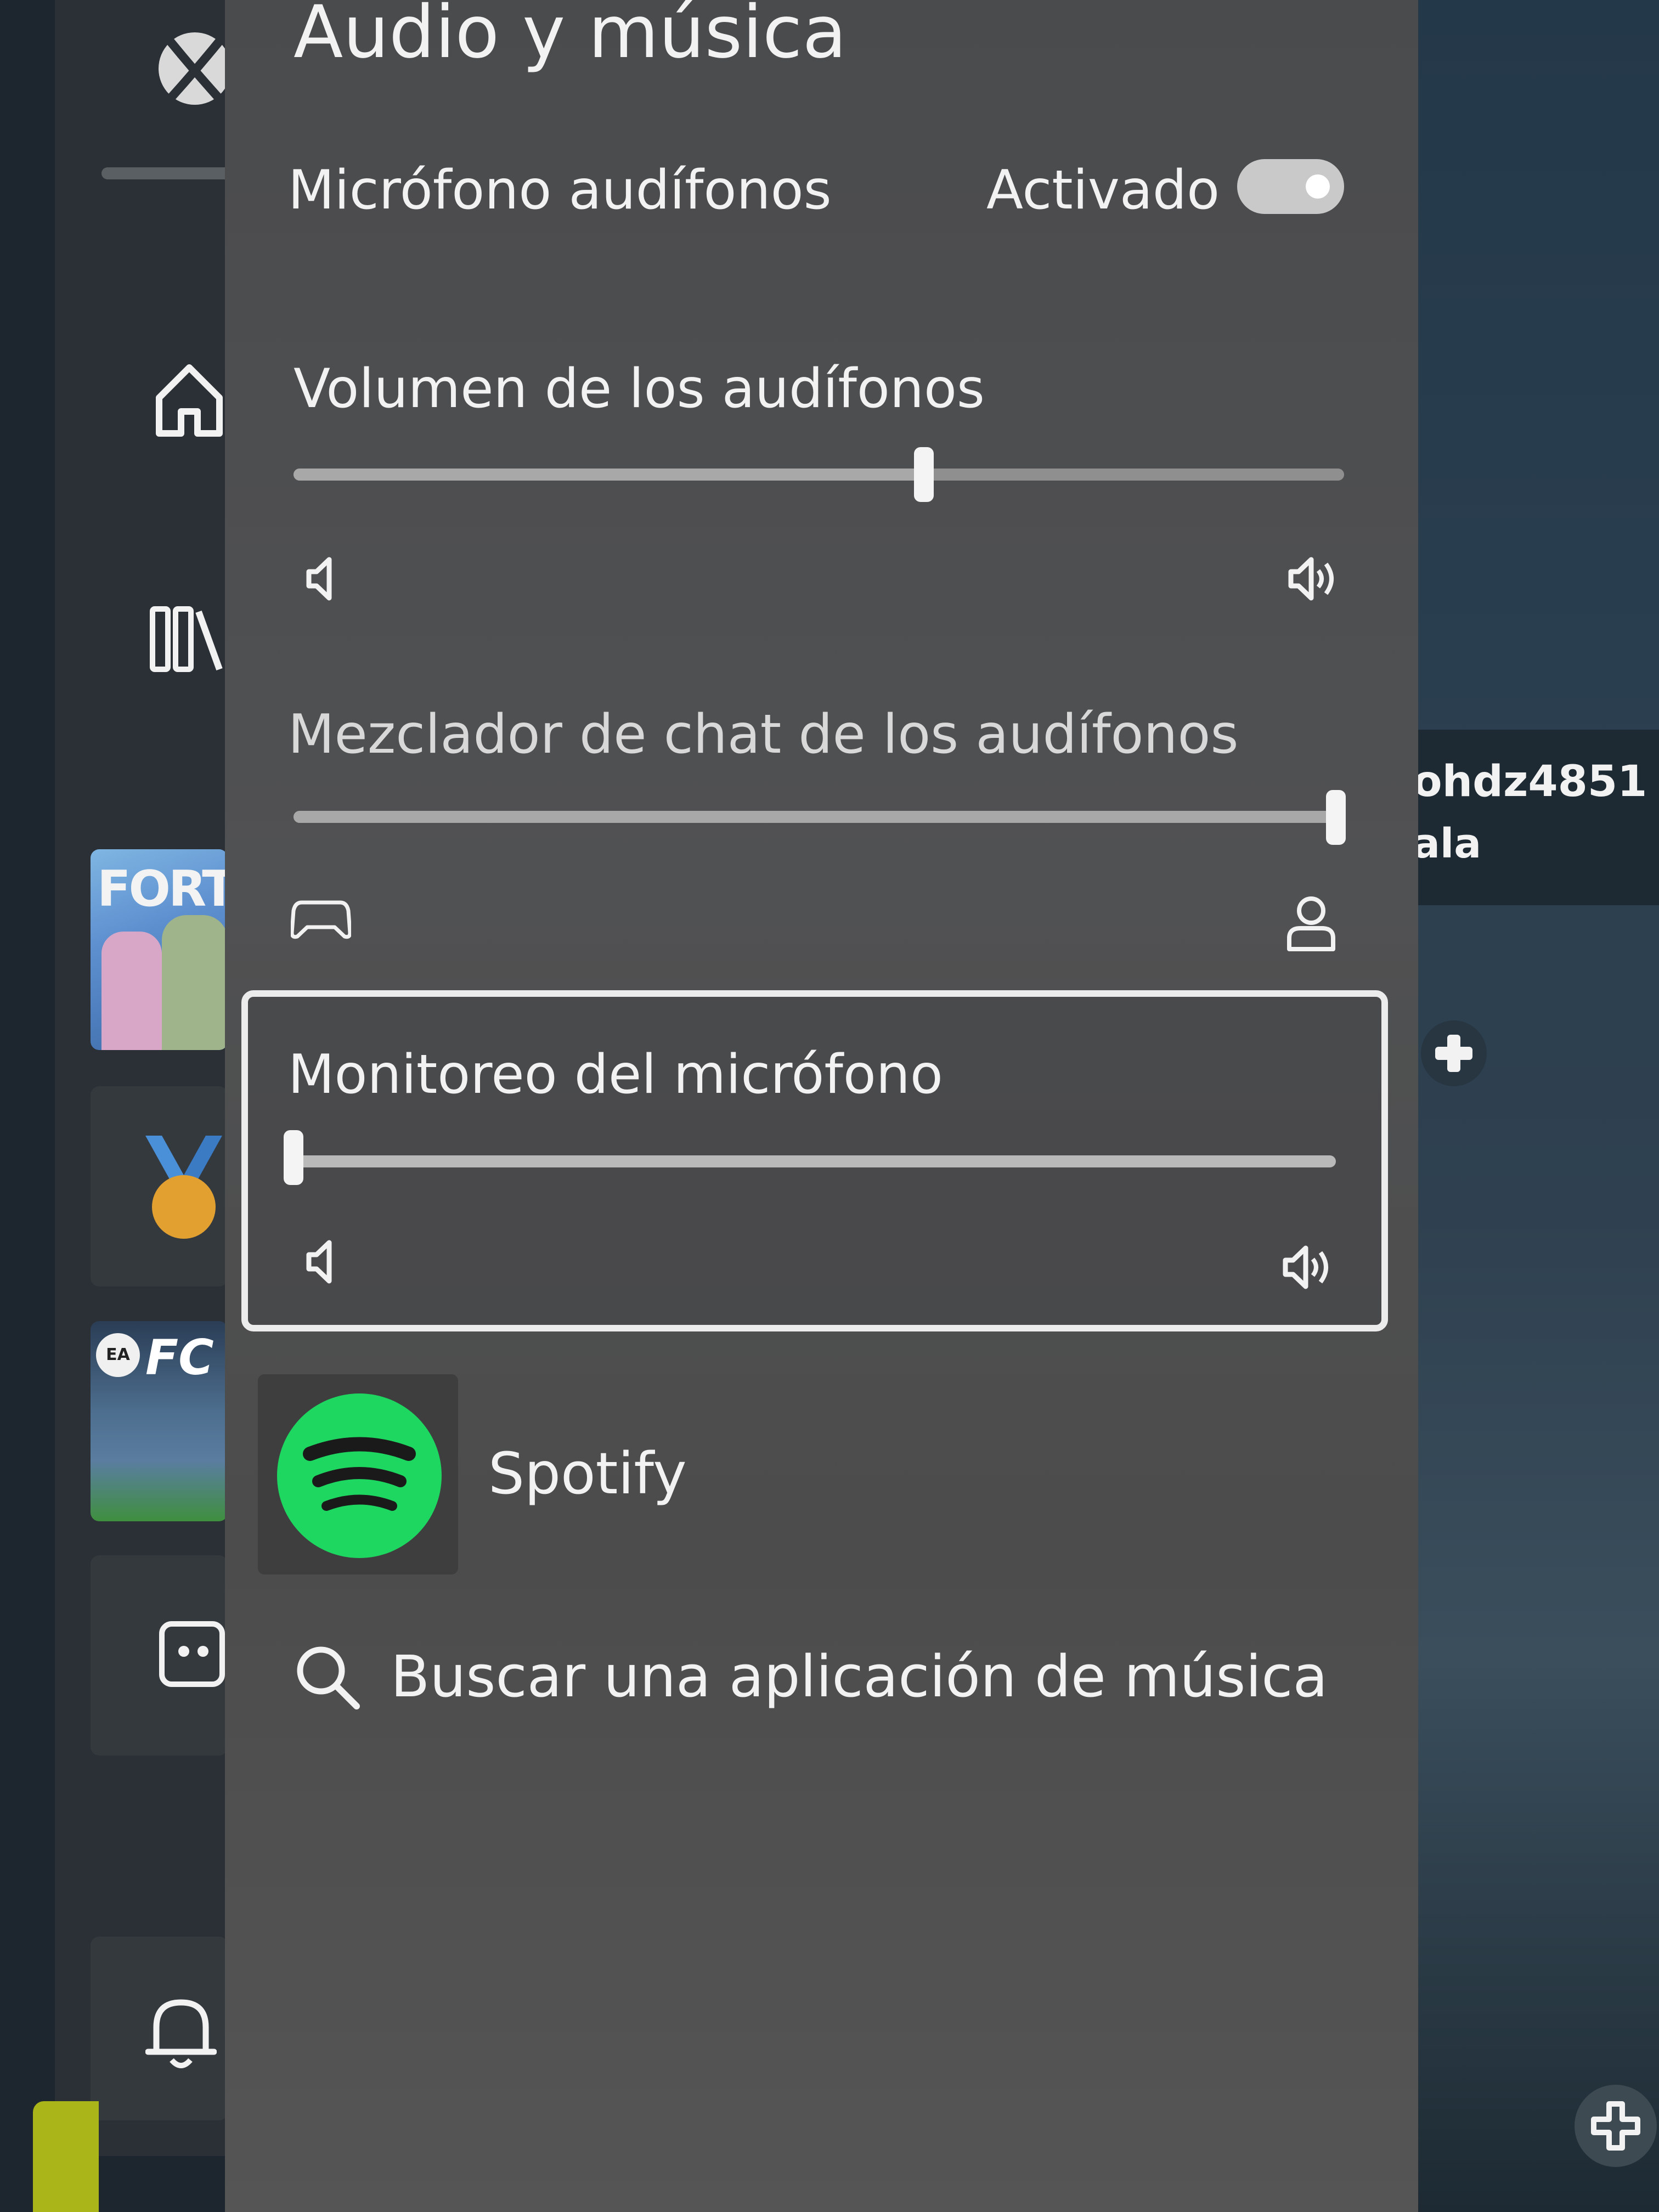 The height and width of the screenshot is (2212, 1659). What do you see at coordinates (321, 919) in the screenshot?
I see `controller-icon` at bounding box center [321, 919].